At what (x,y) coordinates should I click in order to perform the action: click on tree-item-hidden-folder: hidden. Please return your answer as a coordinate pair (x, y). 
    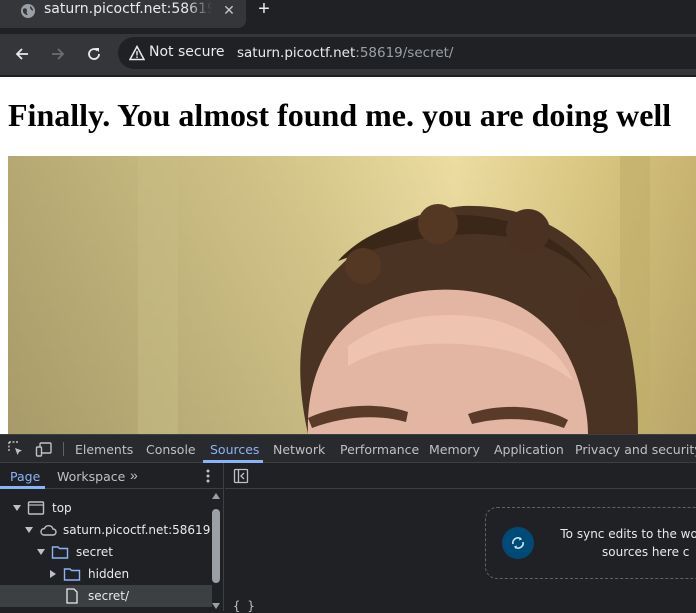
    Looking at the image, I should click on (106, 574).